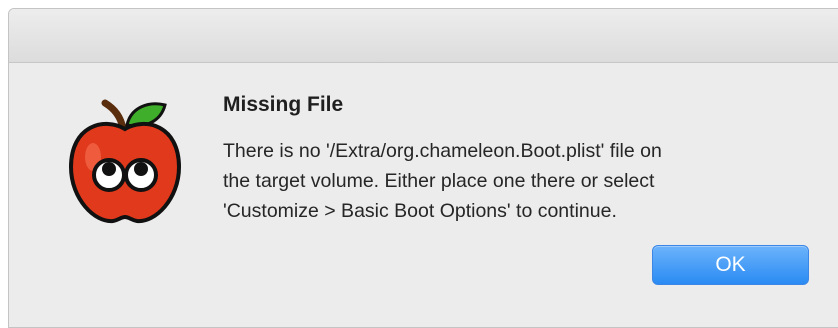 The width and height of the screenshot is (838, 328). What do you see at coordinates (730, 265) in the screenshot?
I see `ok-button: OK` at bounding box center [730, 265].